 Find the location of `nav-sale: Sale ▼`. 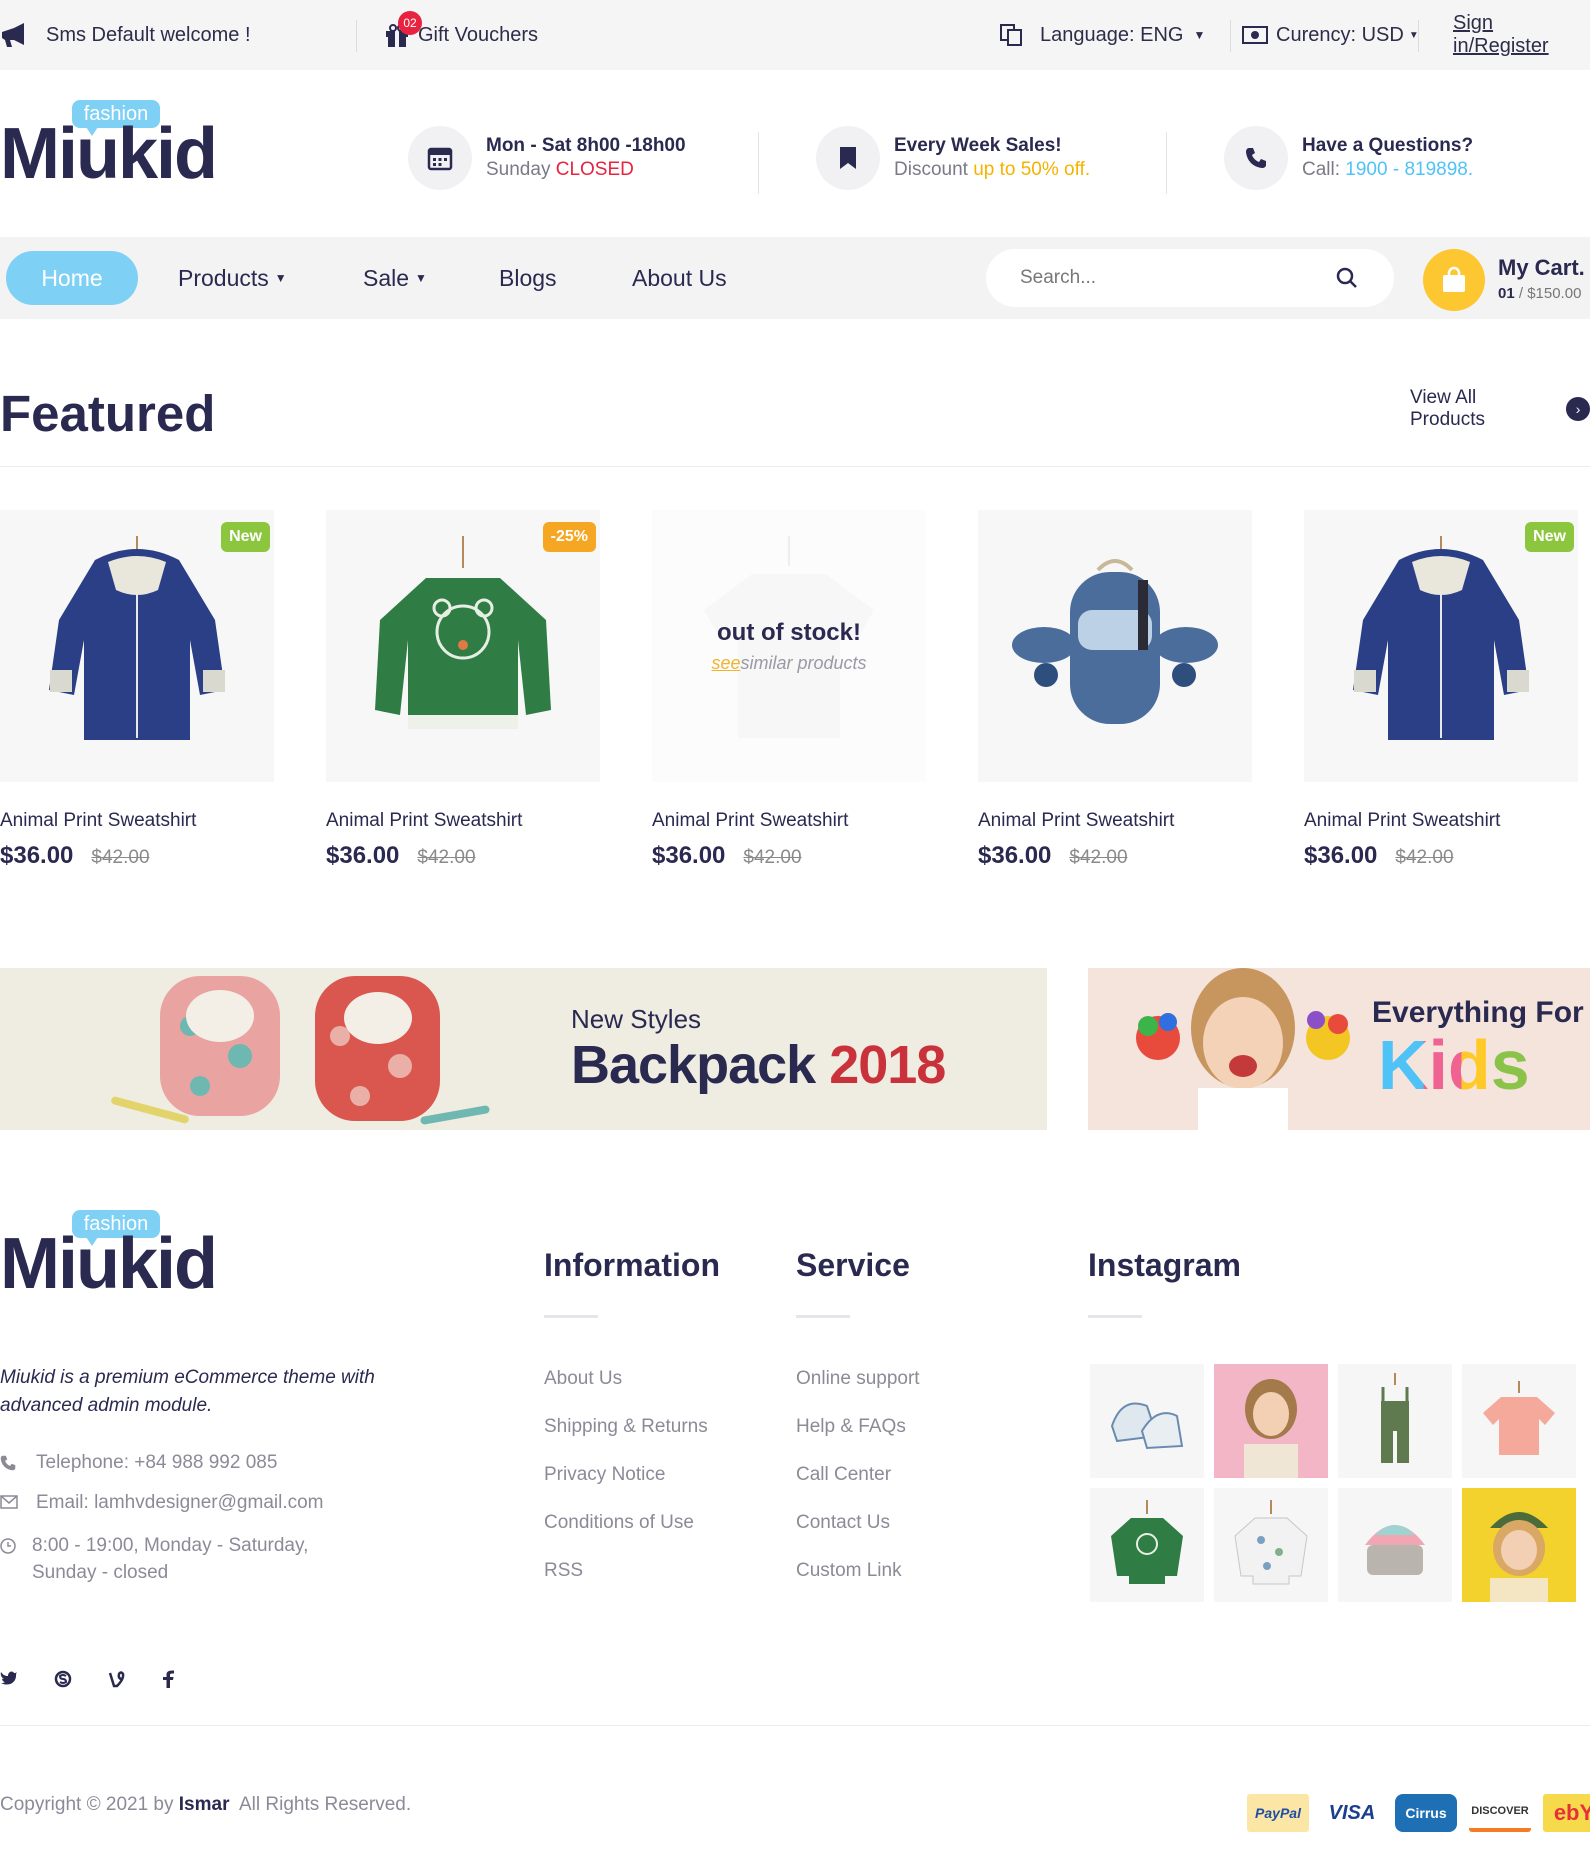

nav-sale: Sale ▼ is located at coordinates (395, 278).